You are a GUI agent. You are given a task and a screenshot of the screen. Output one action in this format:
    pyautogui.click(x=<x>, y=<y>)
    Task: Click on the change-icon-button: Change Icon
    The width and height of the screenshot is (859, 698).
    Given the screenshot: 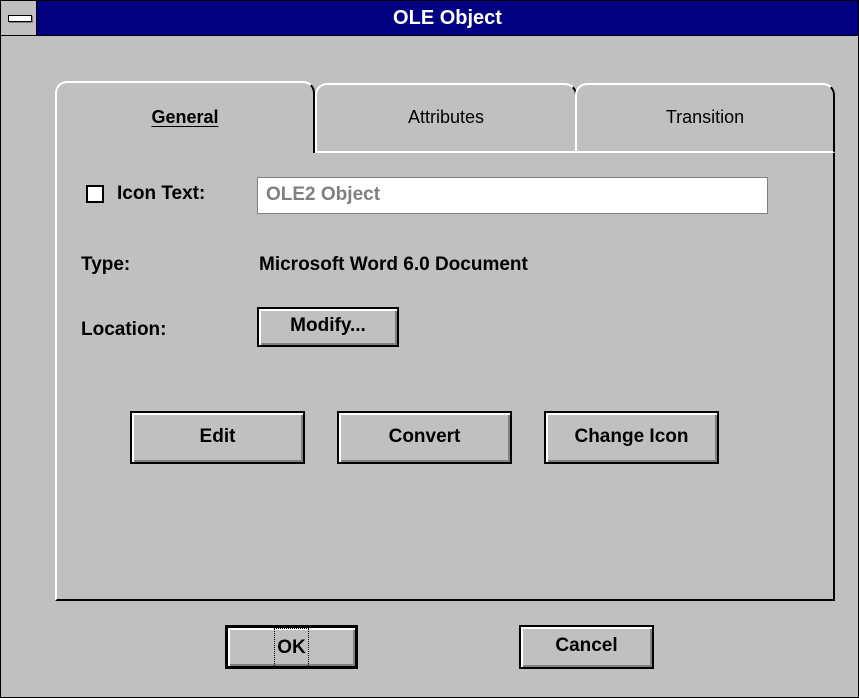 What is the action you would take?
    pyautogui.click(x=631, y=437)
    